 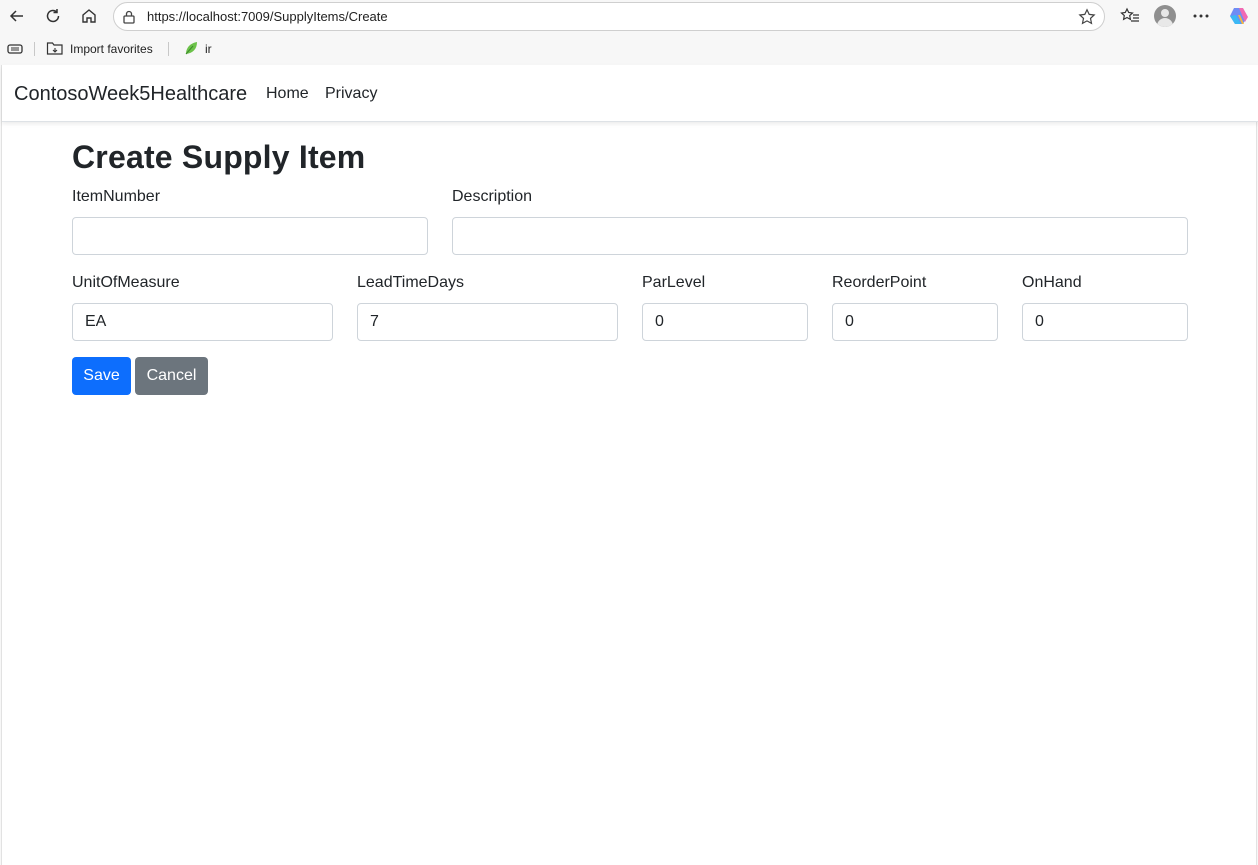 I want to click on reading-view-icon, so click(x=15, y=49).